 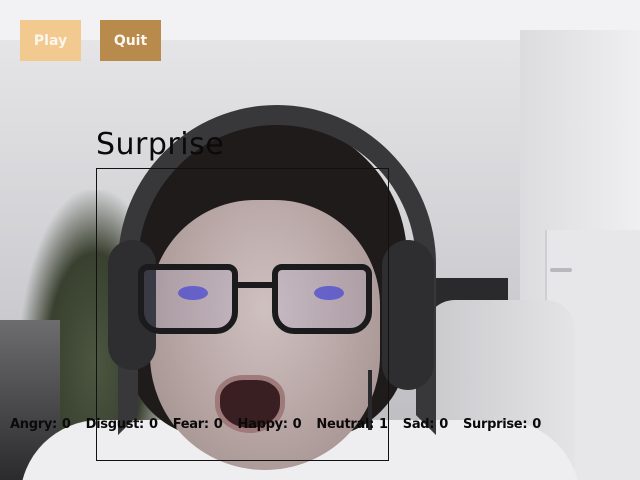 I want to click on emotion-name: Neutral:, so click(x=345, y=424).